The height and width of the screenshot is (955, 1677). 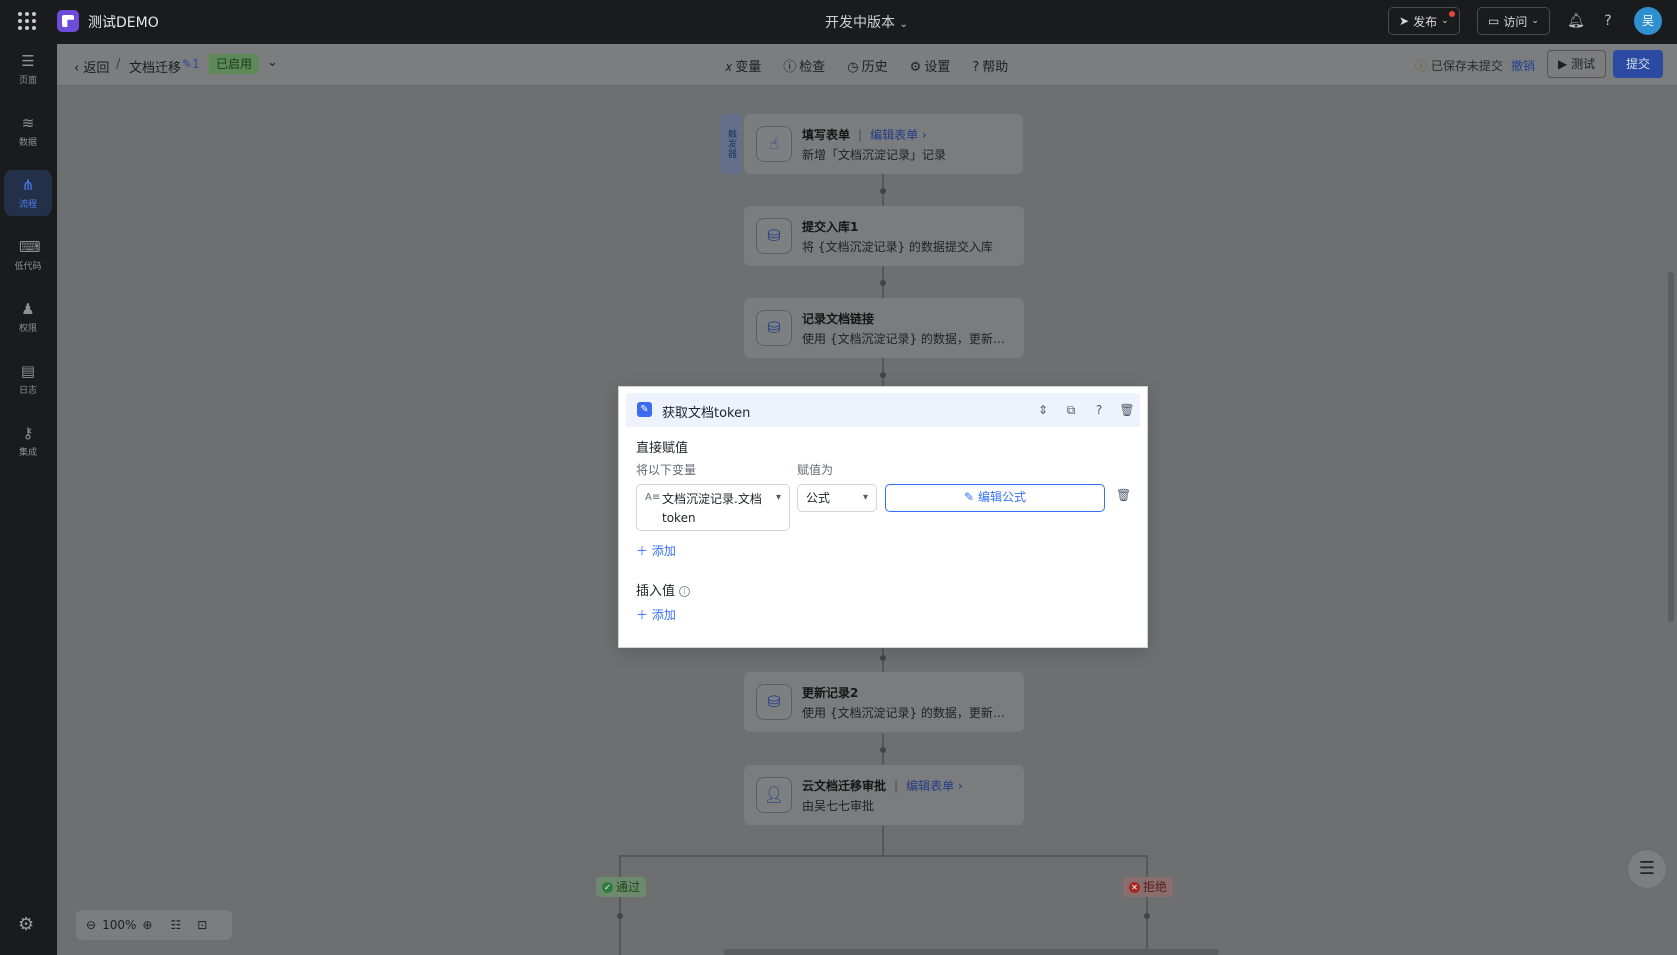 What do you see at coordinates (706, 413) in the screenshot?
I see `panel-title: 获取文档token` at bounding box center [706, 413].